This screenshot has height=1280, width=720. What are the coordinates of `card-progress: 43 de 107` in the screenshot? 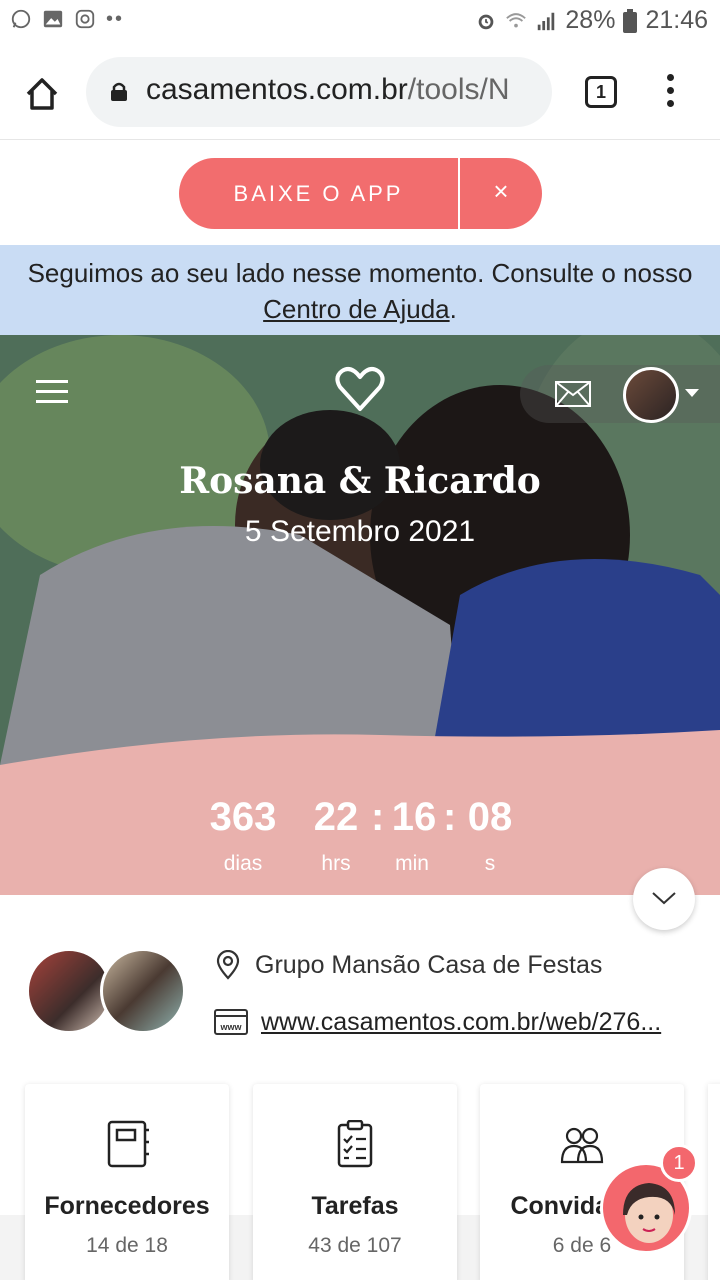 It's located at (355, 1245).